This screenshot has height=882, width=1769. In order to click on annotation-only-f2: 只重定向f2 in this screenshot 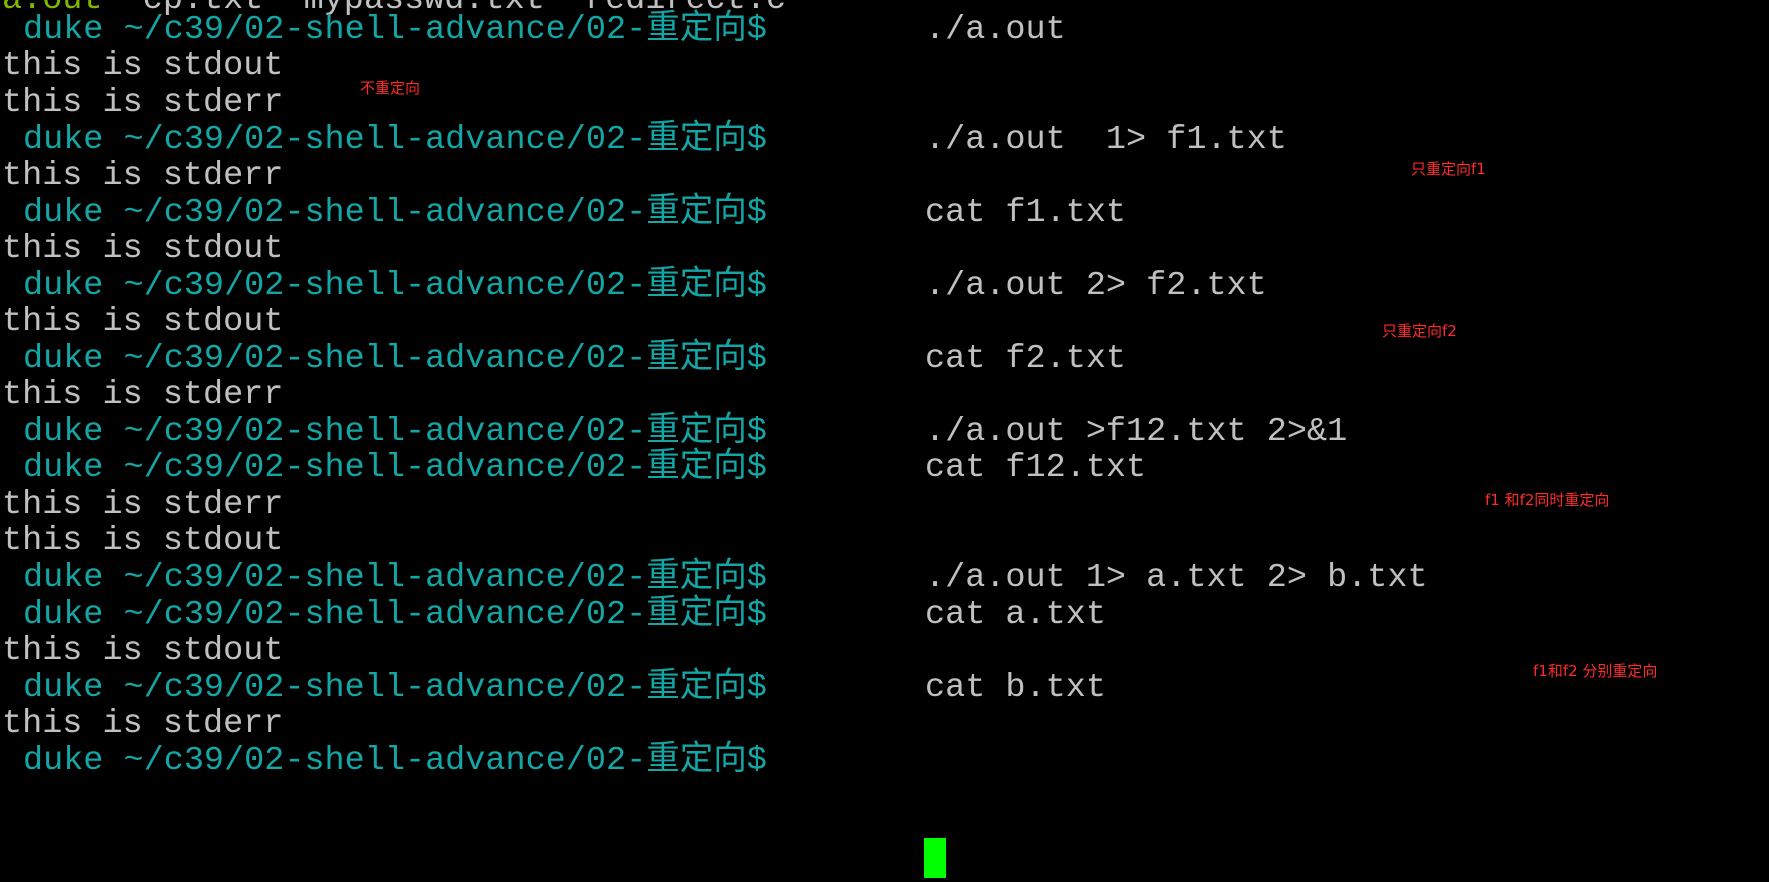, I will do `click(1419, 331)`.